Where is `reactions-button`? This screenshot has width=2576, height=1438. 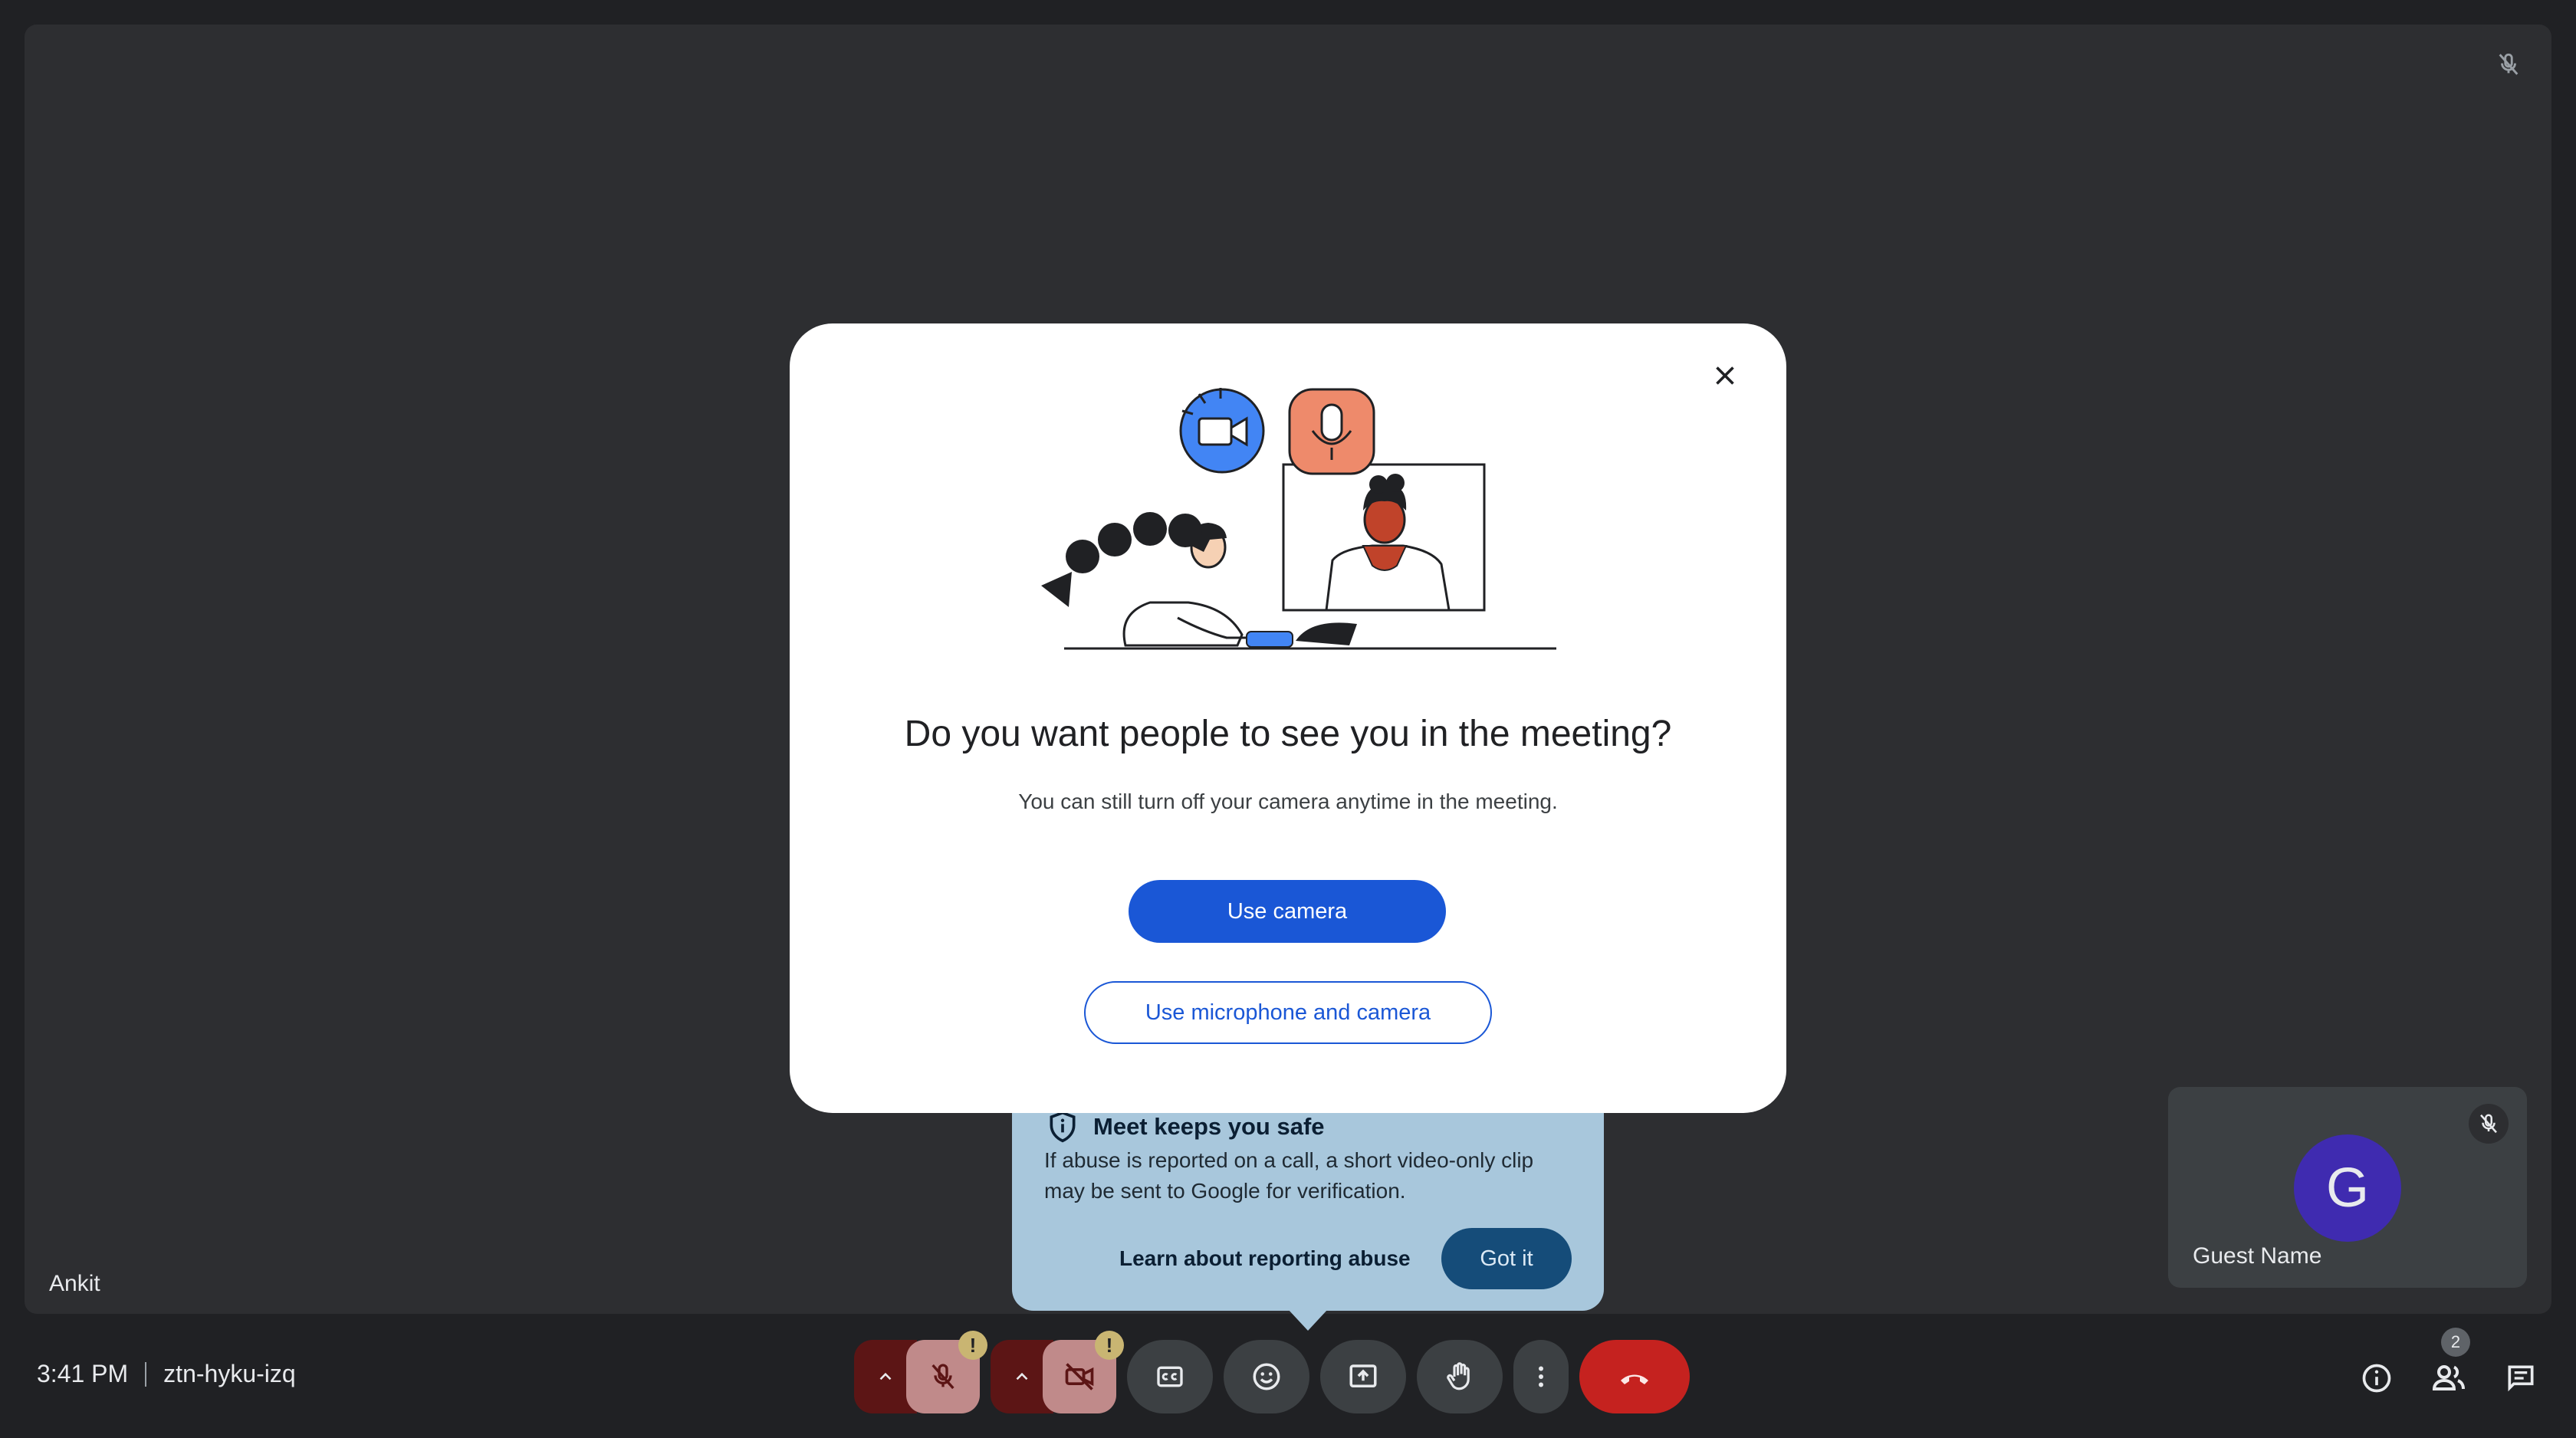 reactions-button is located at coordinates (1267, 1376).